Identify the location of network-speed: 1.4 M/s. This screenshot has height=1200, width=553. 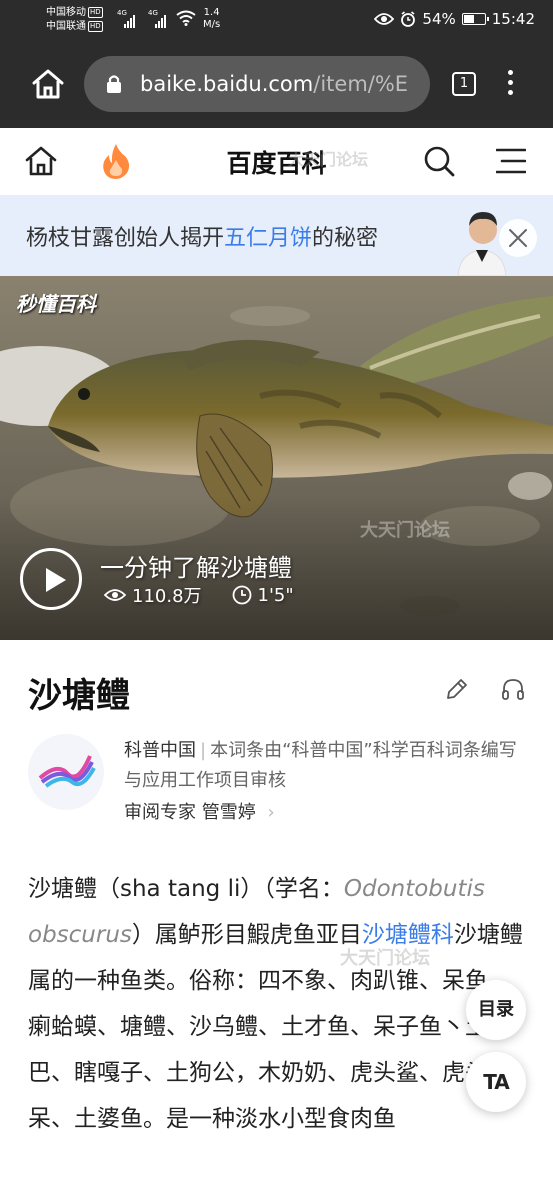
(211, 19).